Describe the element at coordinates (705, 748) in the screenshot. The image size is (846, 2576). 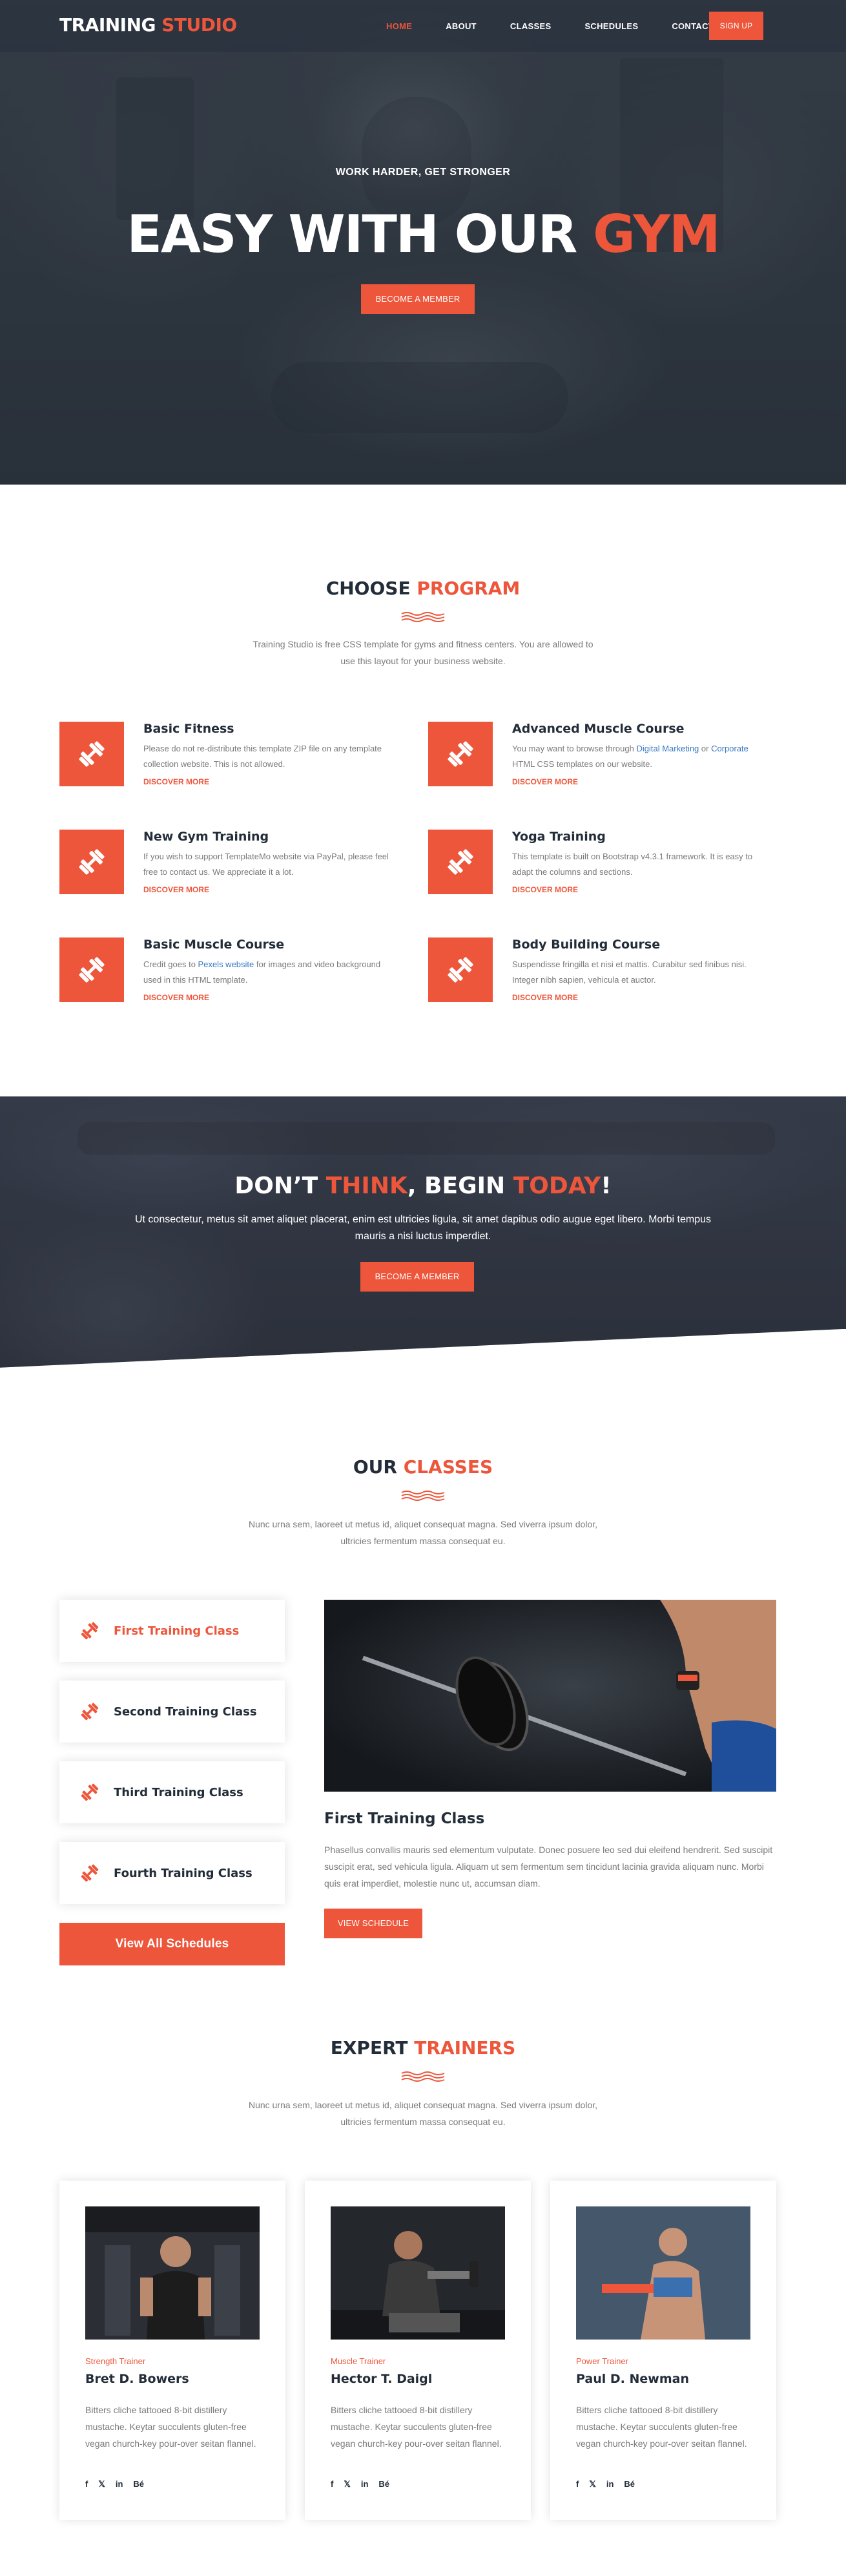
I see `program-text-part: or` at that location.